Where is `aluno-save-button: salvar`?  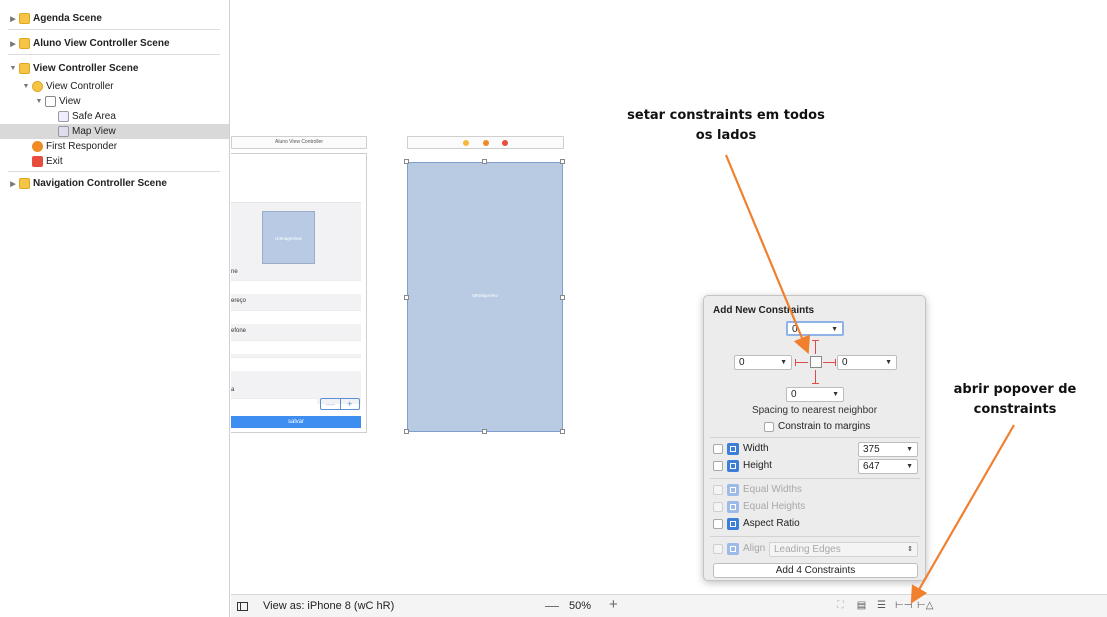
aluno-save-button: salvar is located at coordinates (296, 422).